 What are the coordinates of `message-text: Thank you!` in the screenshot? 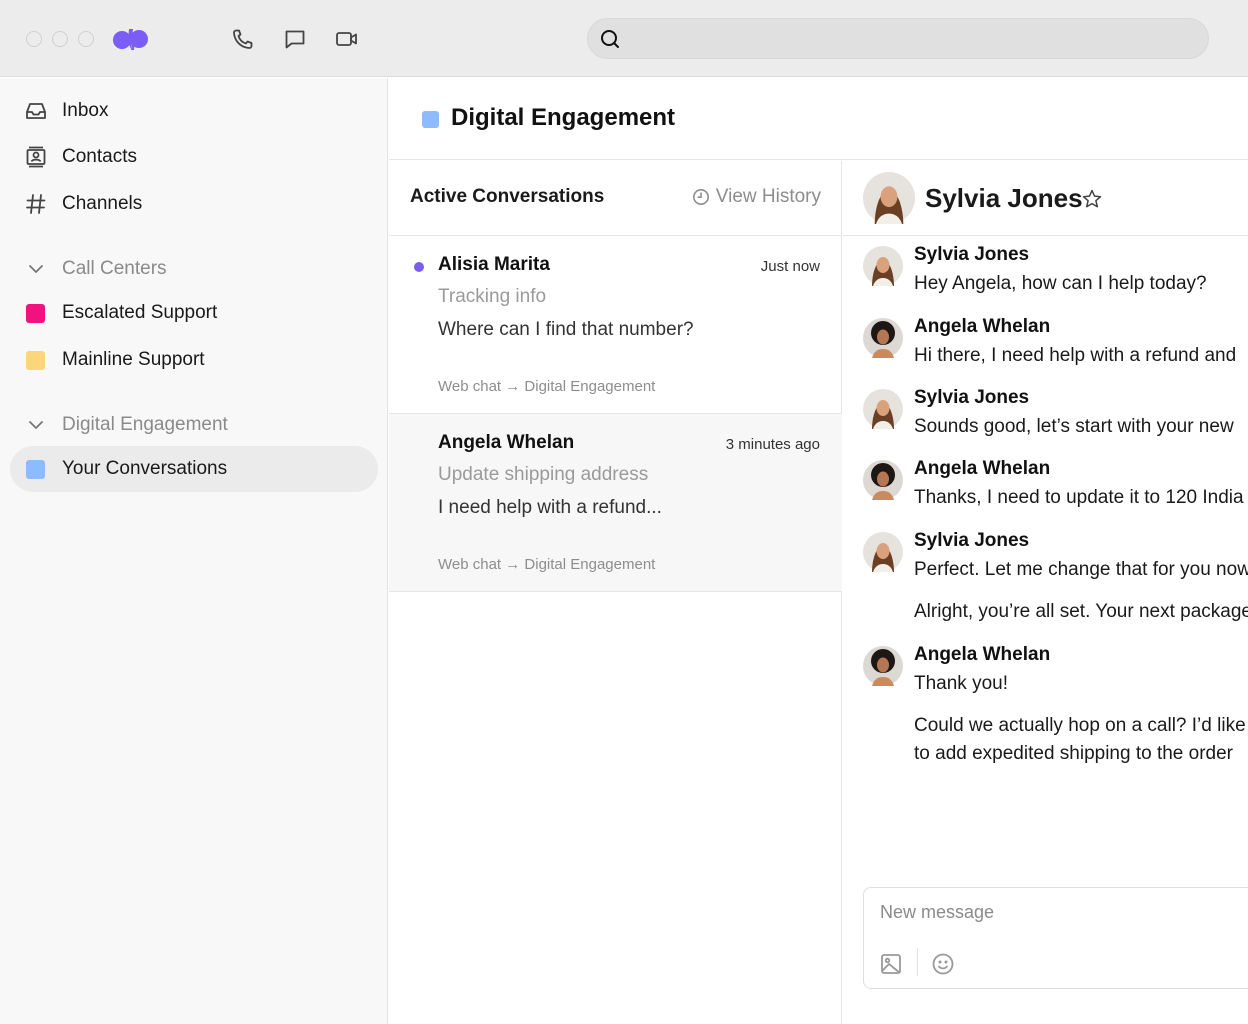 It's located at (961, 683).